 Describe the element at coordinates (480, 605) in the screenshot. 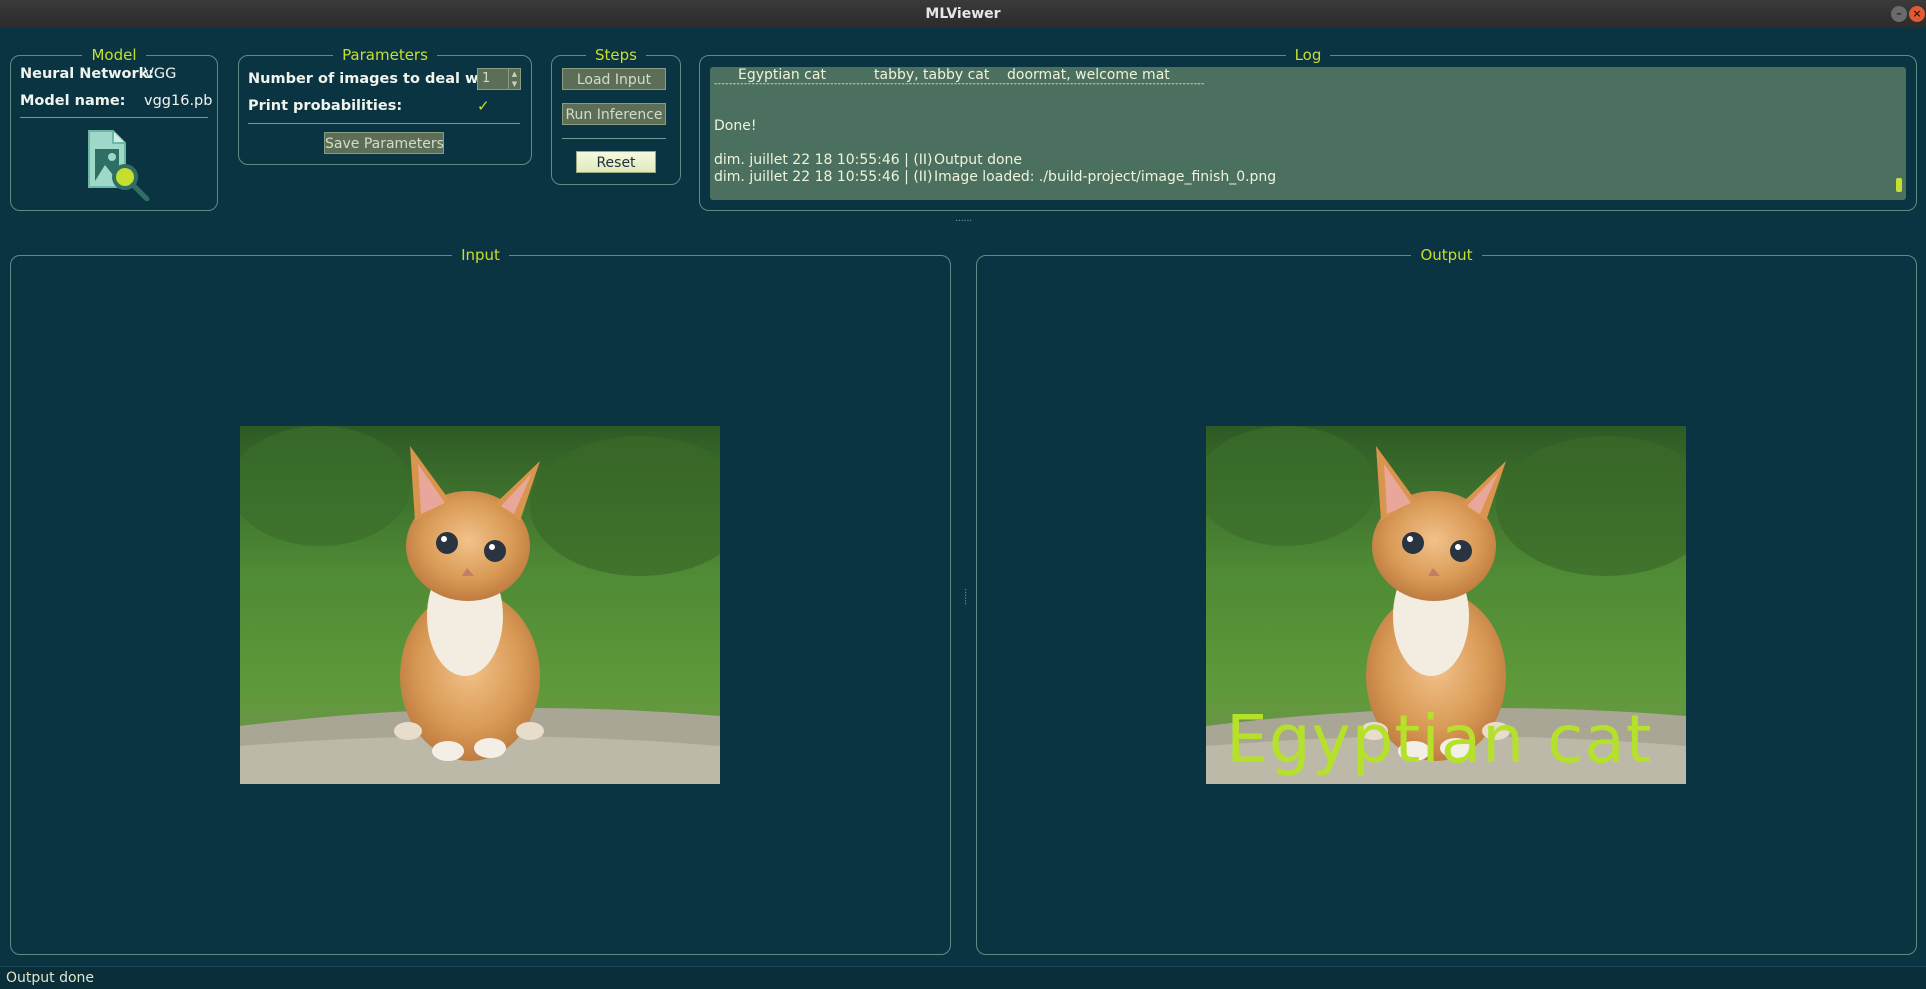

I see `input-image` at that location.